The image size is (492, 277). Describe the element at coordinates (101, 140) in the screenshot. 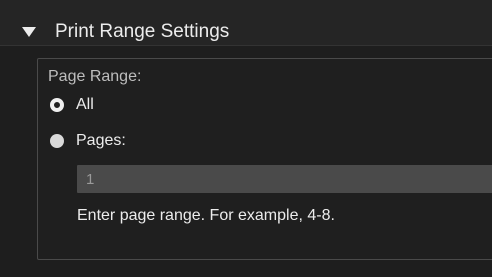

I see `radio-label-pages: Pages:` at that location.